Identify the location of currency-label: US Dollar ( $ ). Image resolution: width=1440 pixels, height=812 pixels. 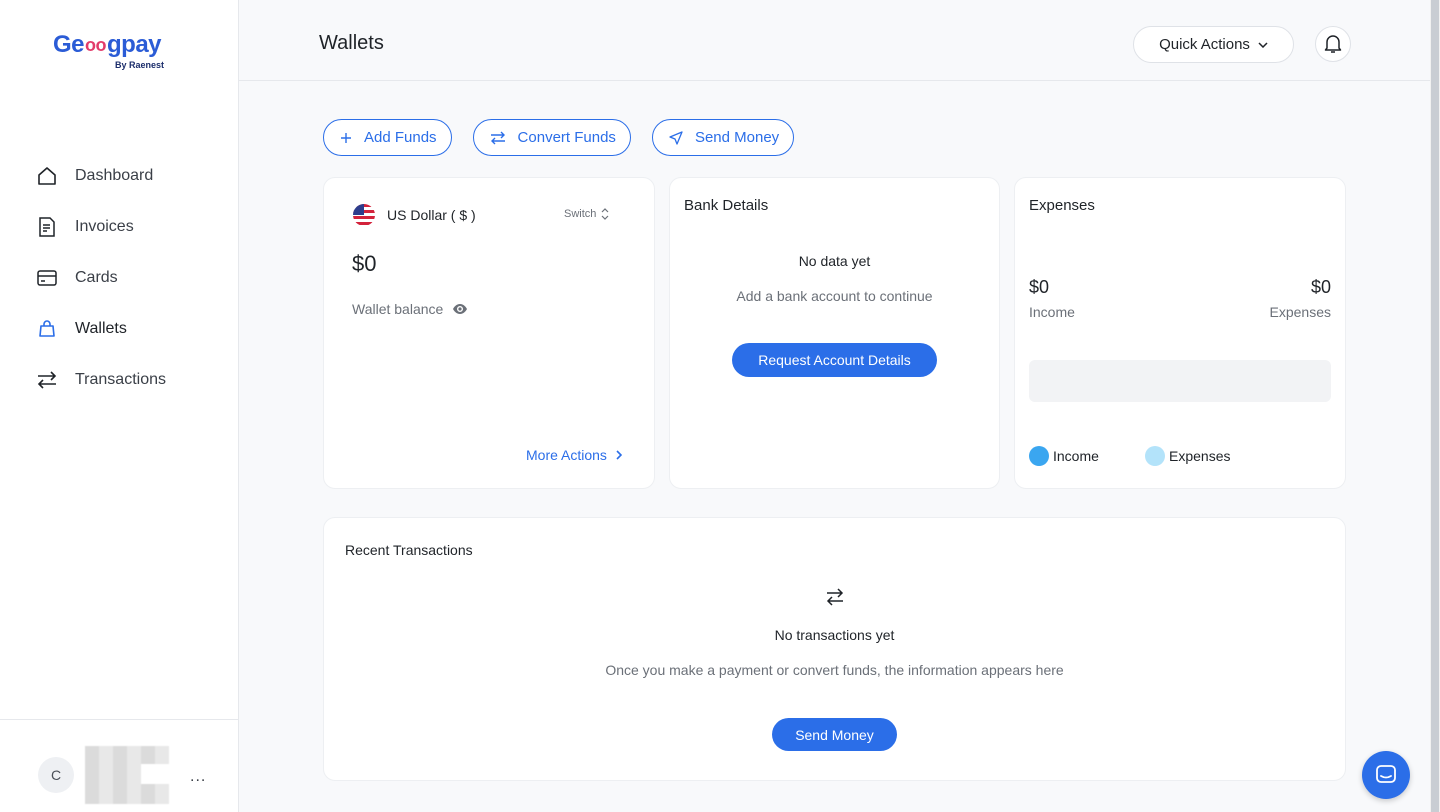
(431, 215).